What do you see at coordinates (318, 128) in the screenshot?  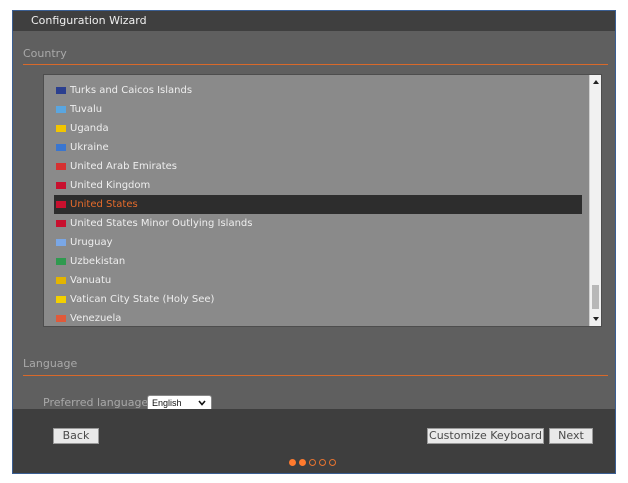 I see `country-list-item: Uganda` at bounding box center [318, 128].